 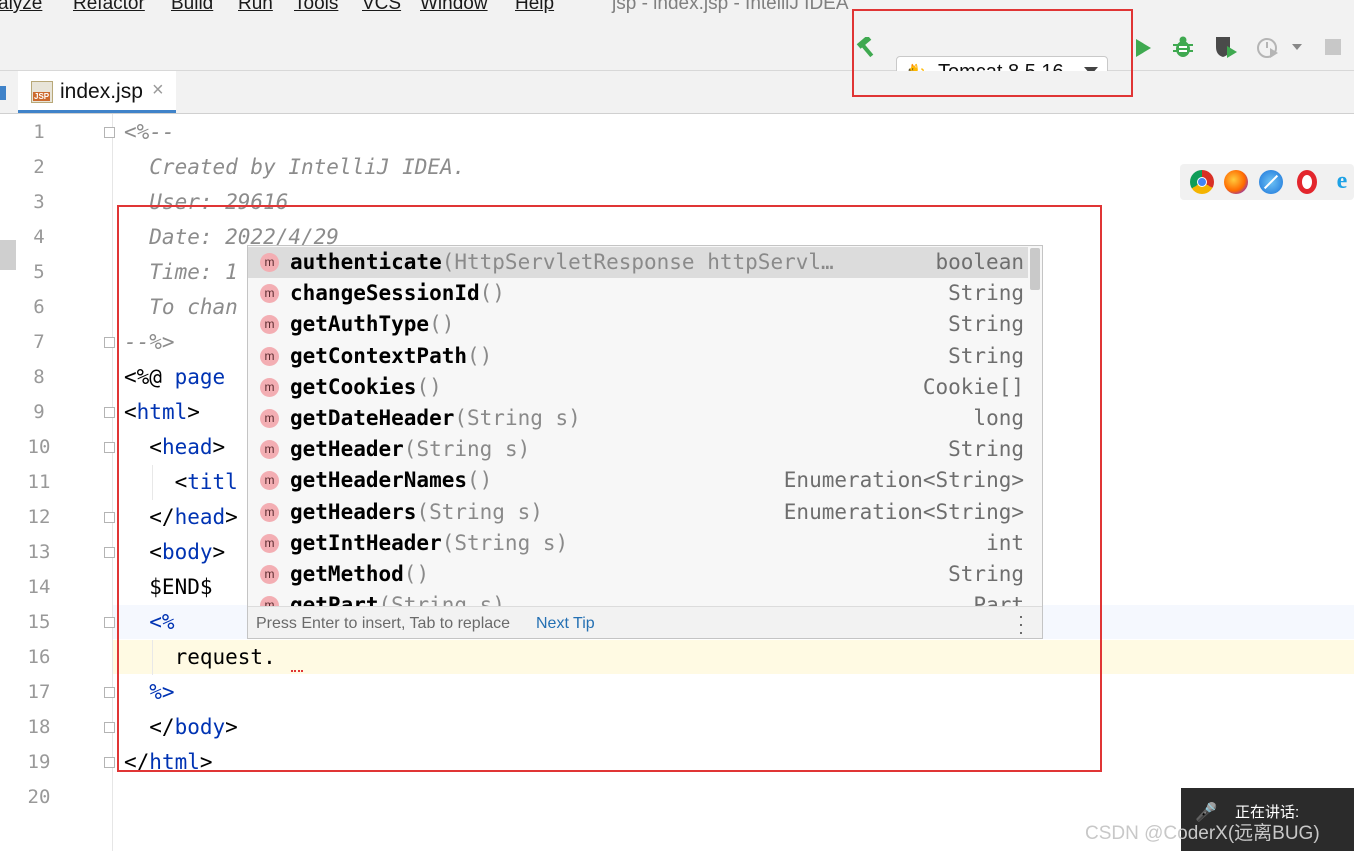 What do you see at coordinates (295, 167) in the screenshot?
I see `code-line: Created by IntelliJ IDEA.` at bounding box center [295, 167].